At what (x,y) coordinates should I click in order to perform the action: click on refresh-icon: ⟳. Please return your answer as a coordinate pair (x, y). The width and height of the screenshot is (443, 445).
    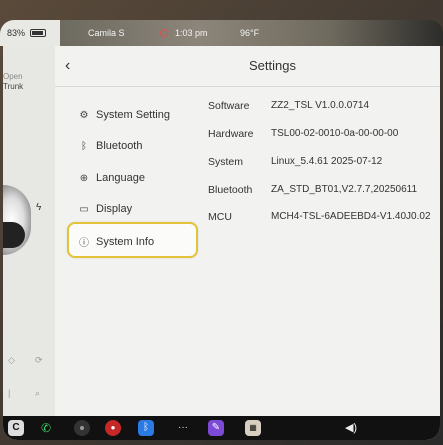
    Looking at the image, I should click on (39, 360).